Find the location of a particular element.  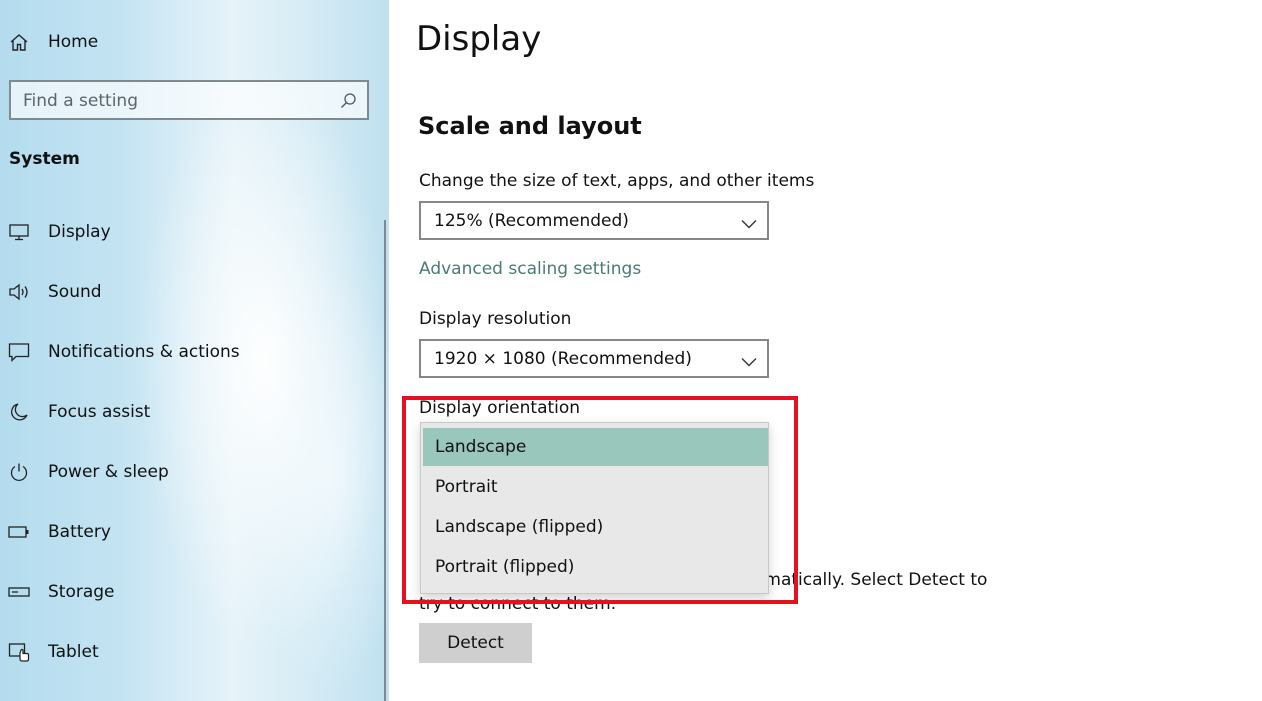

orientation-option-landscape-flipped: Landscape (flipped) is located at coordinates (595, 527).